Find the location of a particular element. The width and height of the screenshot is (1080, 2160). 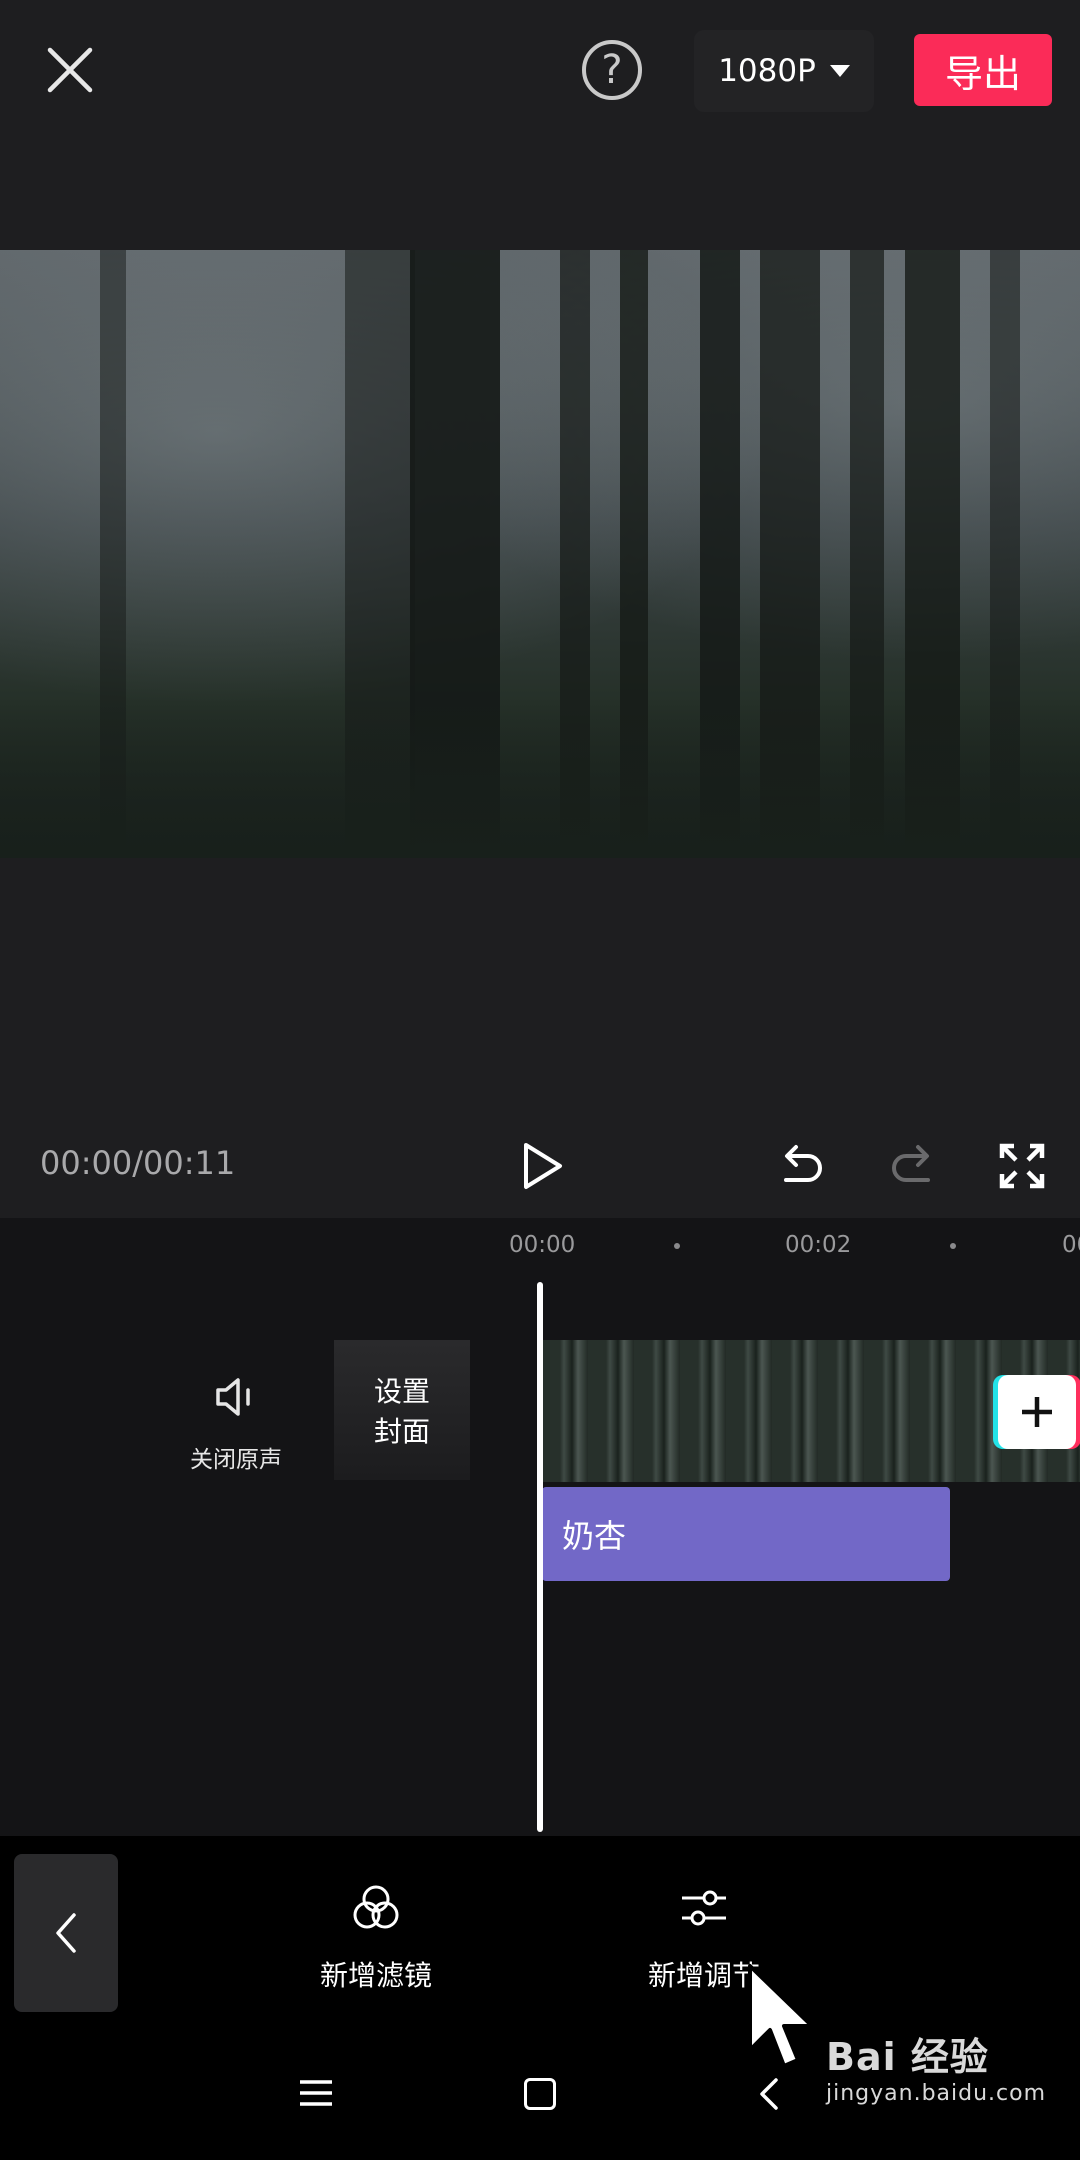

ruler-tick-4: 00 is located at coordinates (1071, 1245).